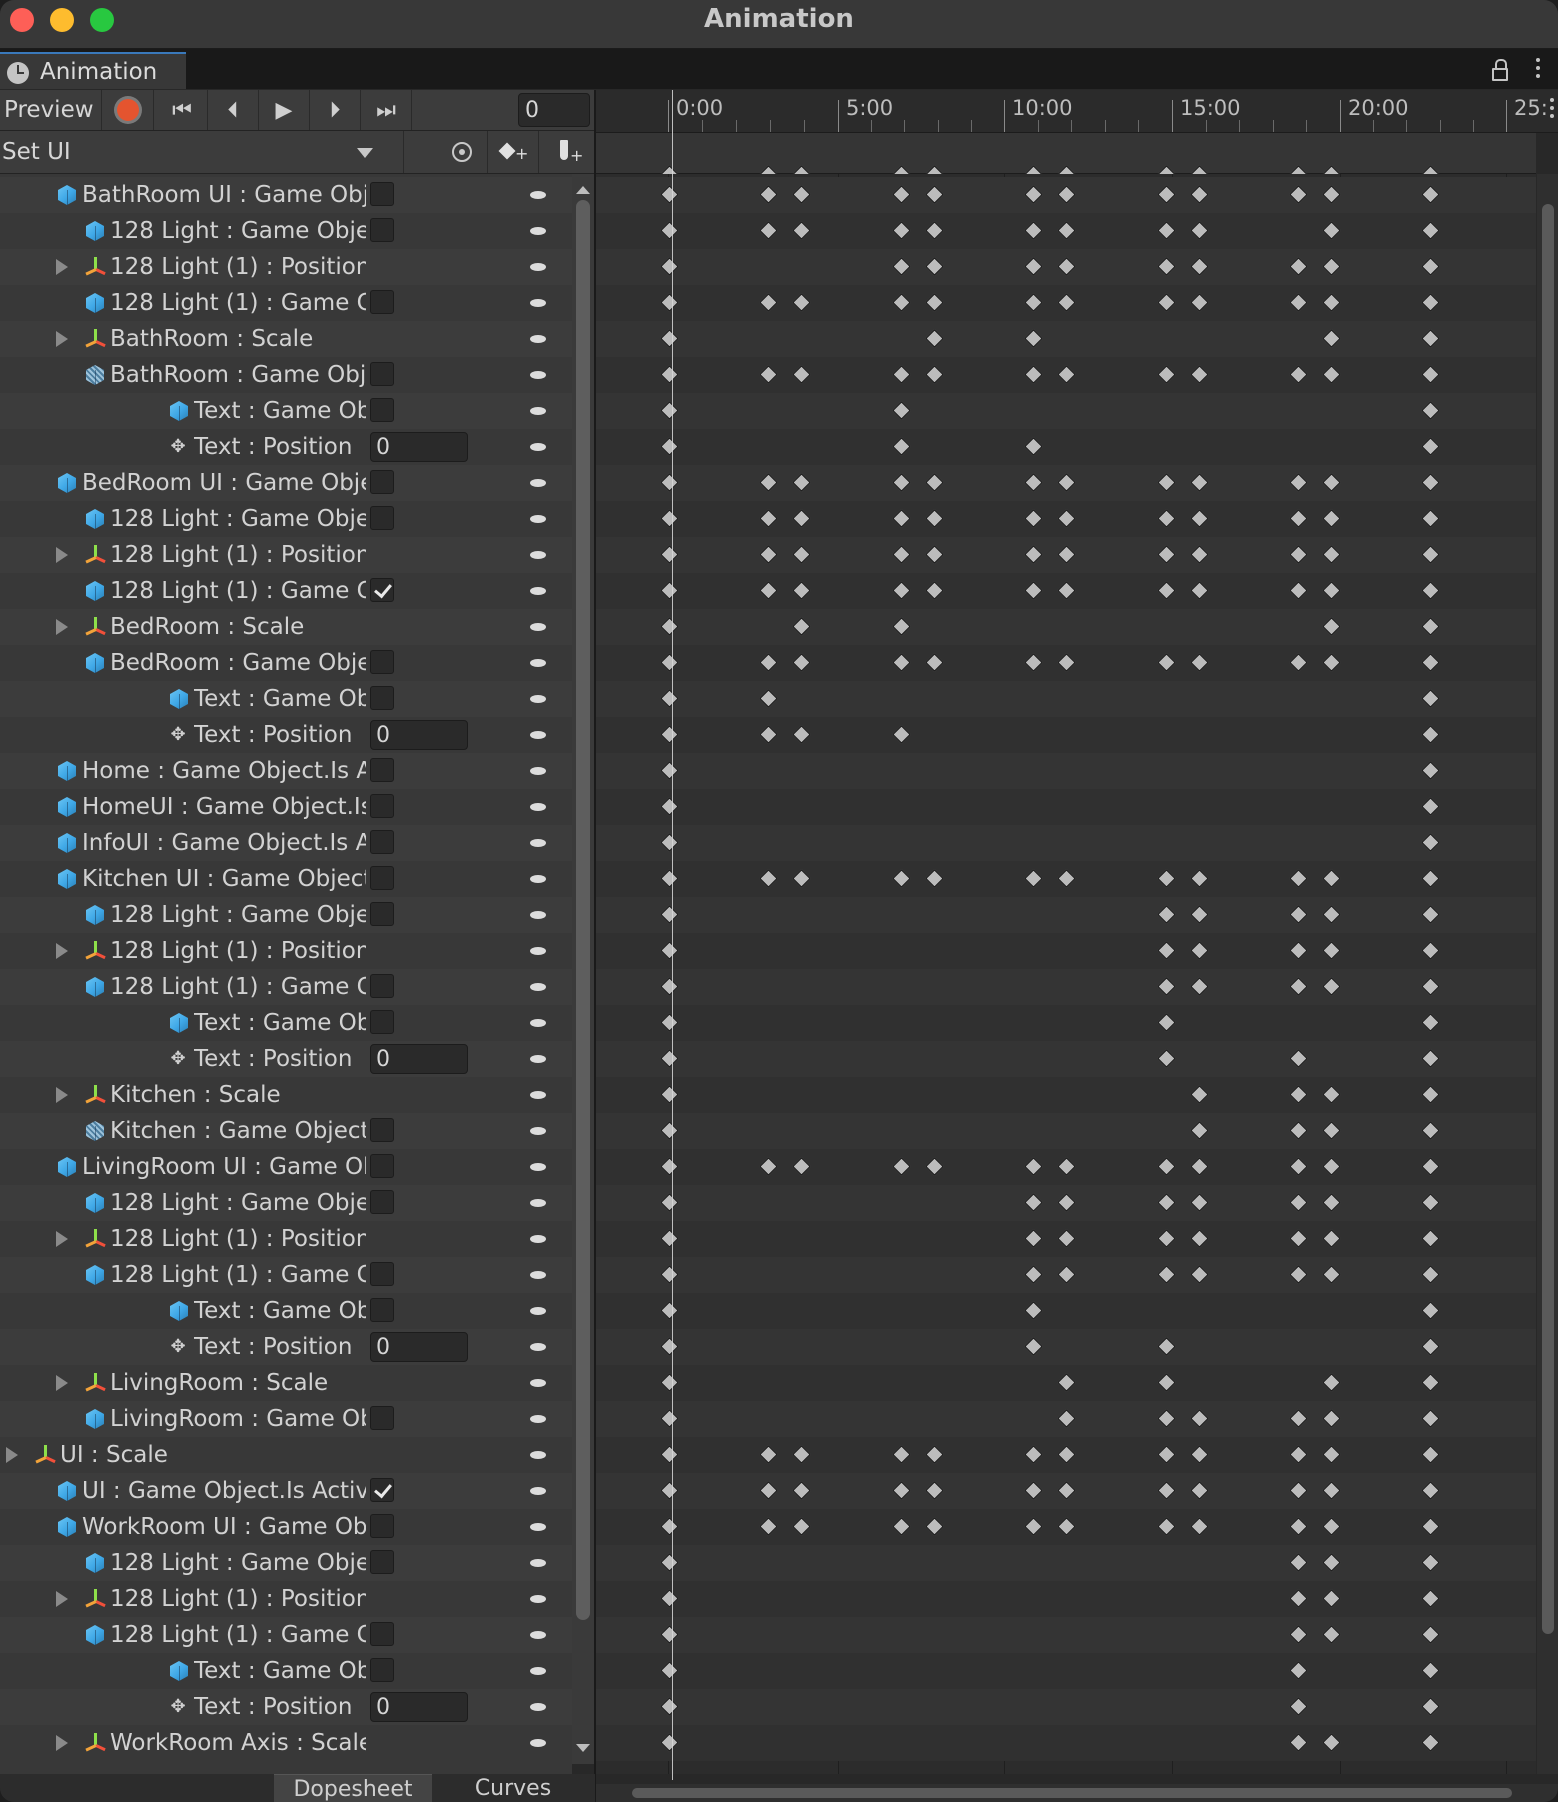  I want to click on property-row: Text : Game Ob, so click(286, 411).